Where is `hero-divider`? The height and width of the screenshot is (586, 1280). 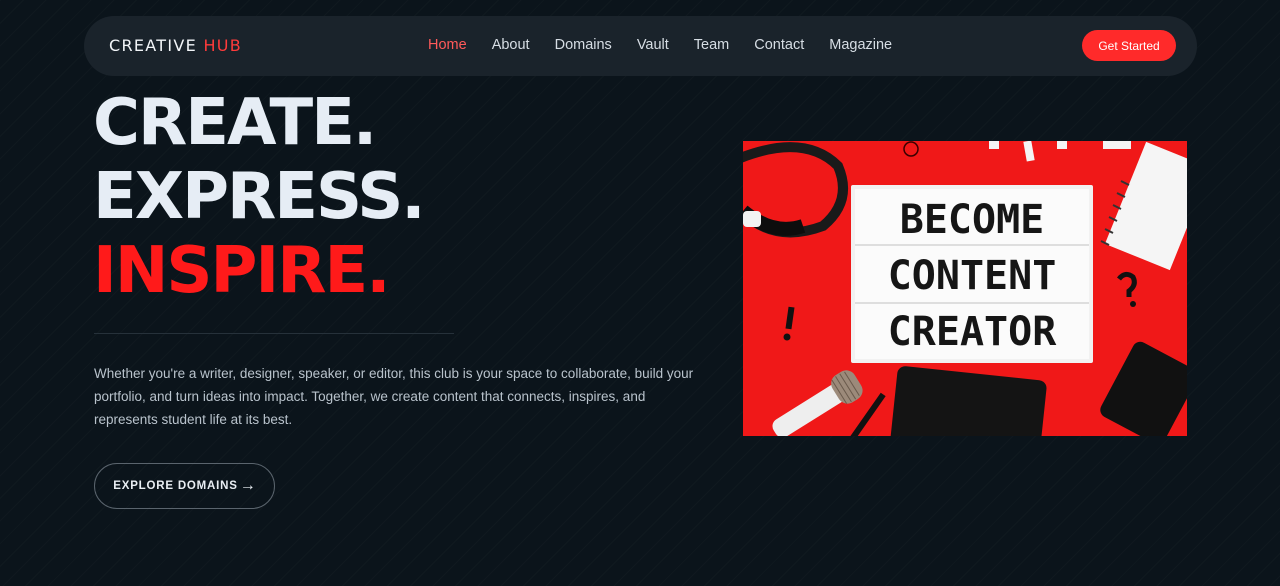 hero-divider is located at coordinates (274, 333).